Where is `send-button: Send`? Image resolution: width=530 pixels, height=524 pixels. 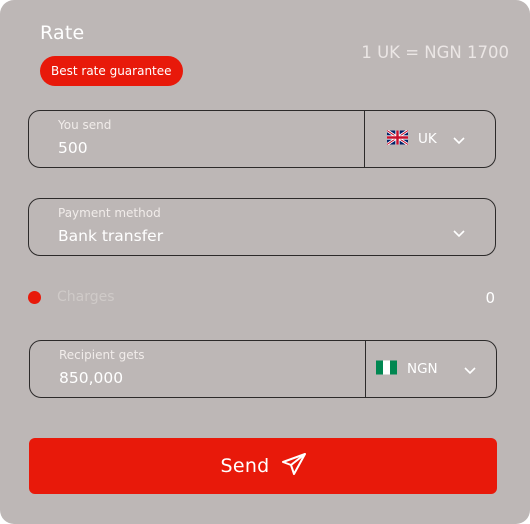
send-button: Send is located at coordinates (263, 466).